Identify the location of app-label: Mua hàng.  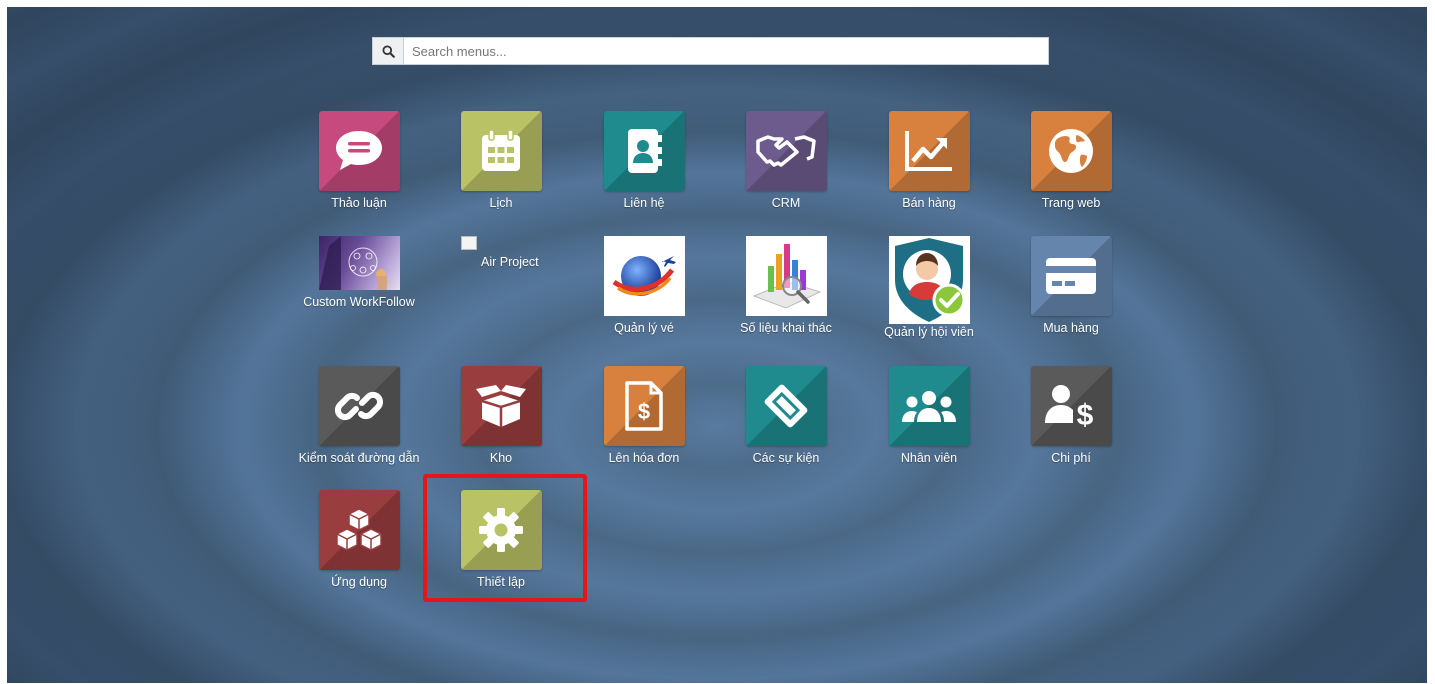
(1071, 328).